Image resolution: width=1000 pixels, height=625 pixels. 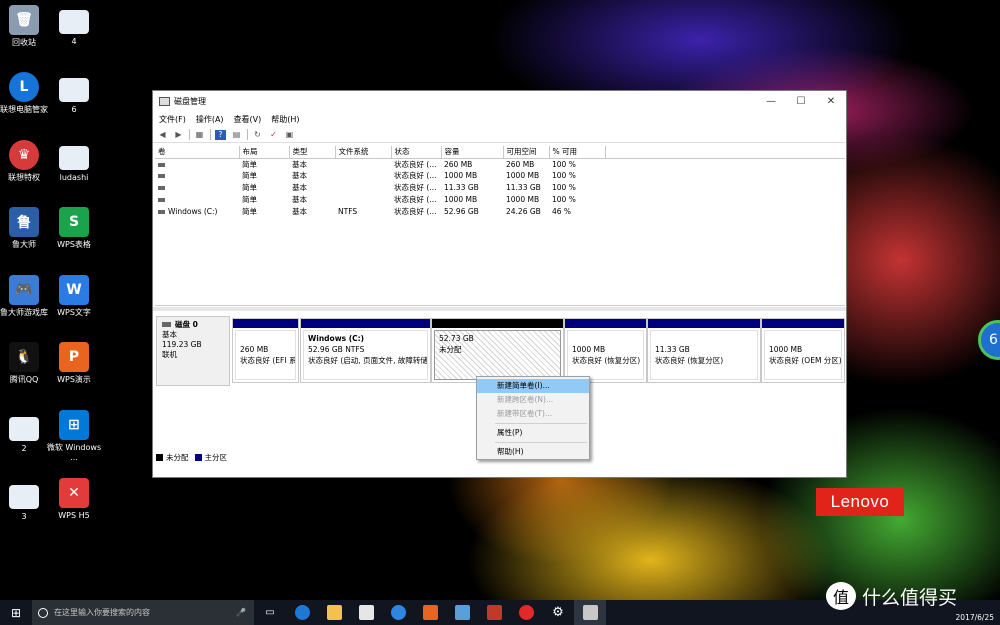 What do you see at coordinates (24, 357) in the screenshot?
I see `qq-penguin-icon: 🐧` at bounding box center [24, 357].